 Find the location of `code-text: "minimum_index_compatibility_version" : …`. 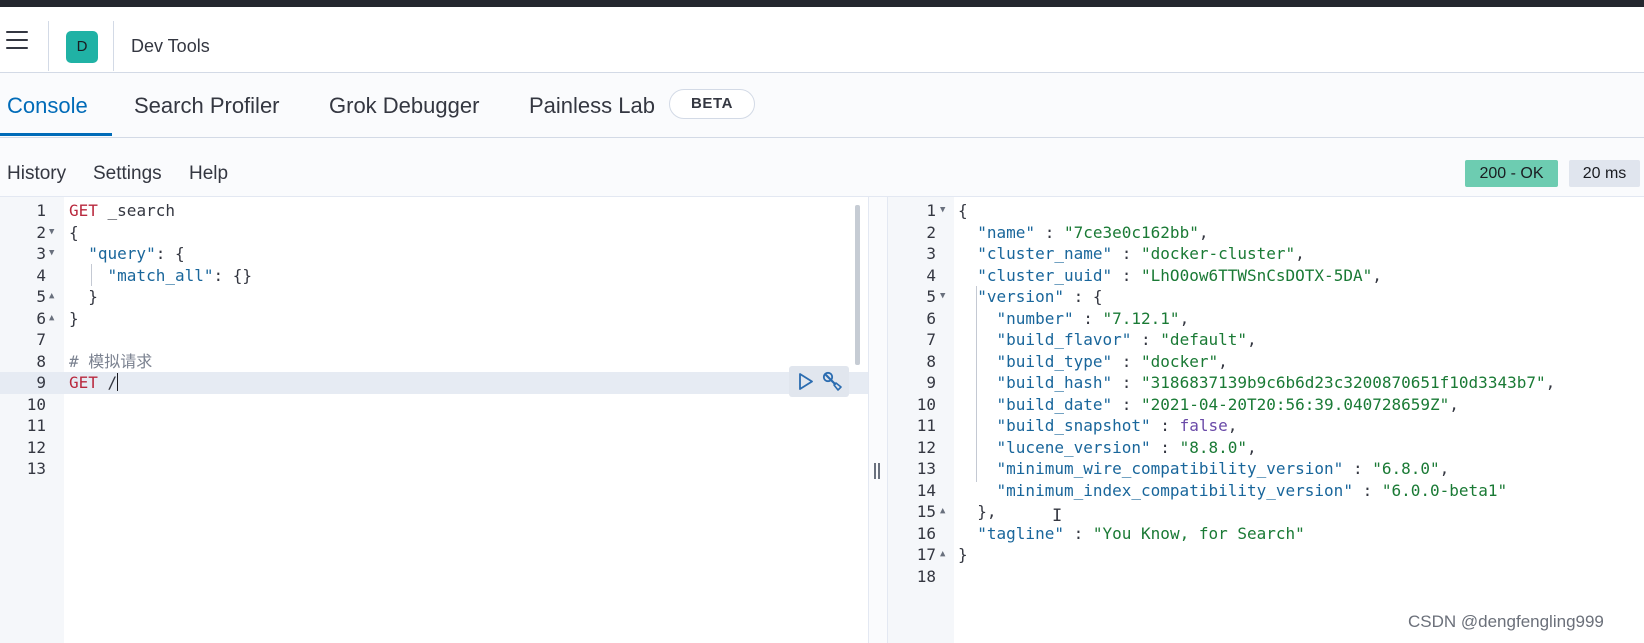

code-text: "minimum_index_compatibility_version" : … is located at coordinates (1252, 490).